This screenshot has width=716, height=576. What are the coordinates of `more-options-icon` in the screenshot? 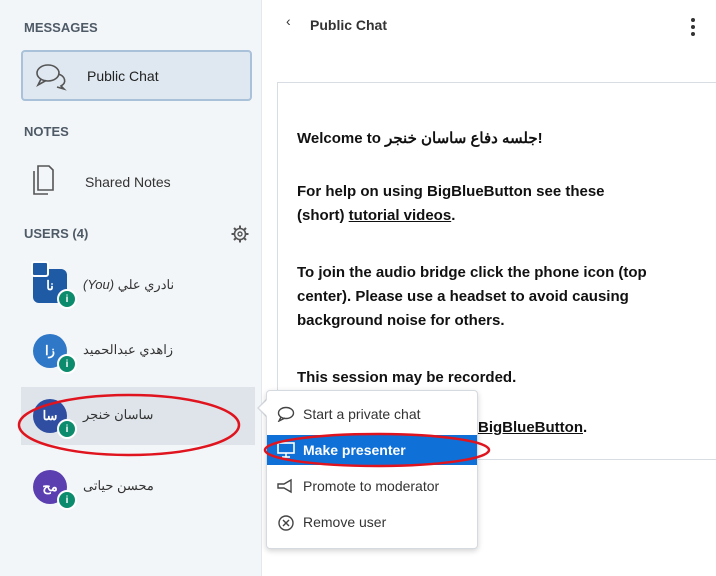 It's located at (693, 28).